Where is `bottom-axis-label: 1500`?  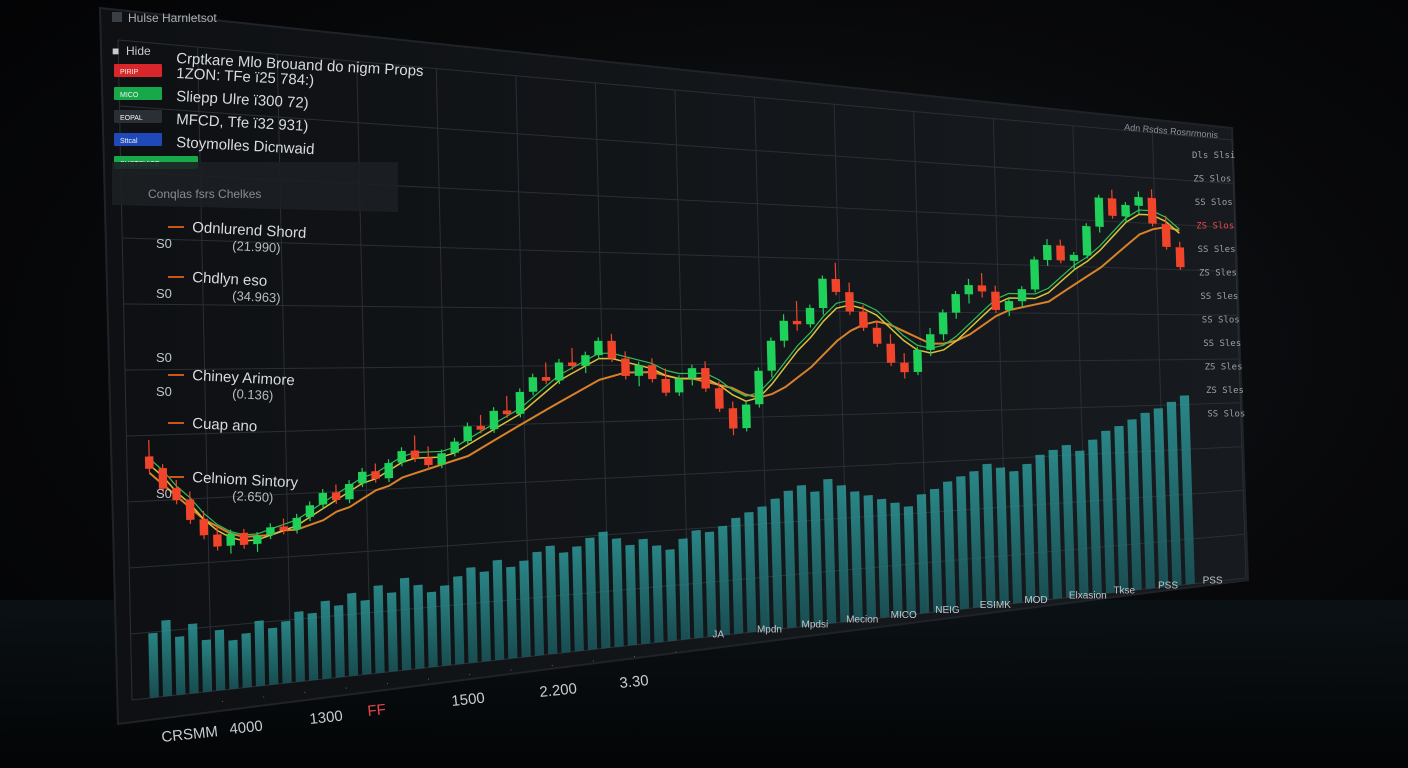 bottom-axis-label: 1500 is located at coordinates (468, 700).